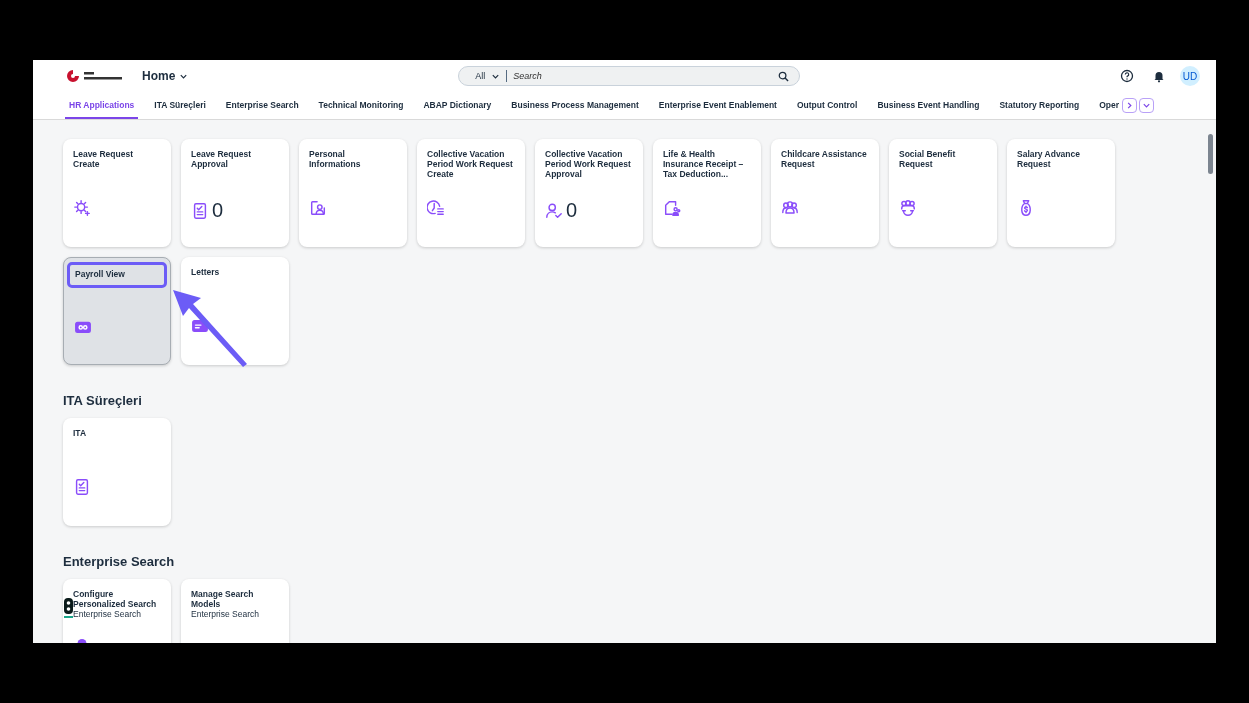 This screenshot has height=703, width=1249. What do you see at coordinates (235, 311) in the screenshot?
I see `app-tile: Letters` at bounding box center [235, 311].